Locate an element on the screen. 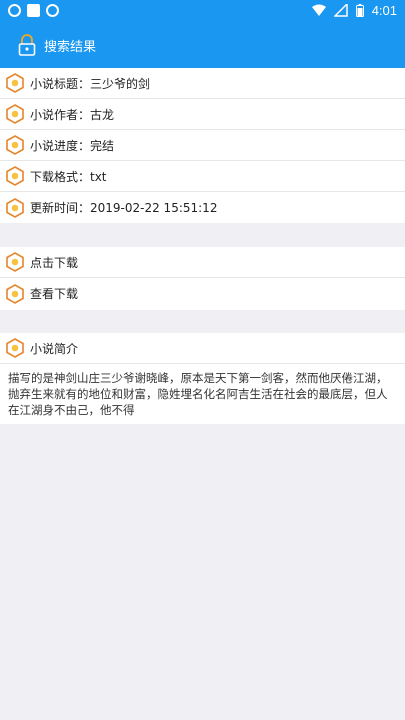 The image size is (405, 720). download-button: 点击下载 is located at coordinates (202, 262).